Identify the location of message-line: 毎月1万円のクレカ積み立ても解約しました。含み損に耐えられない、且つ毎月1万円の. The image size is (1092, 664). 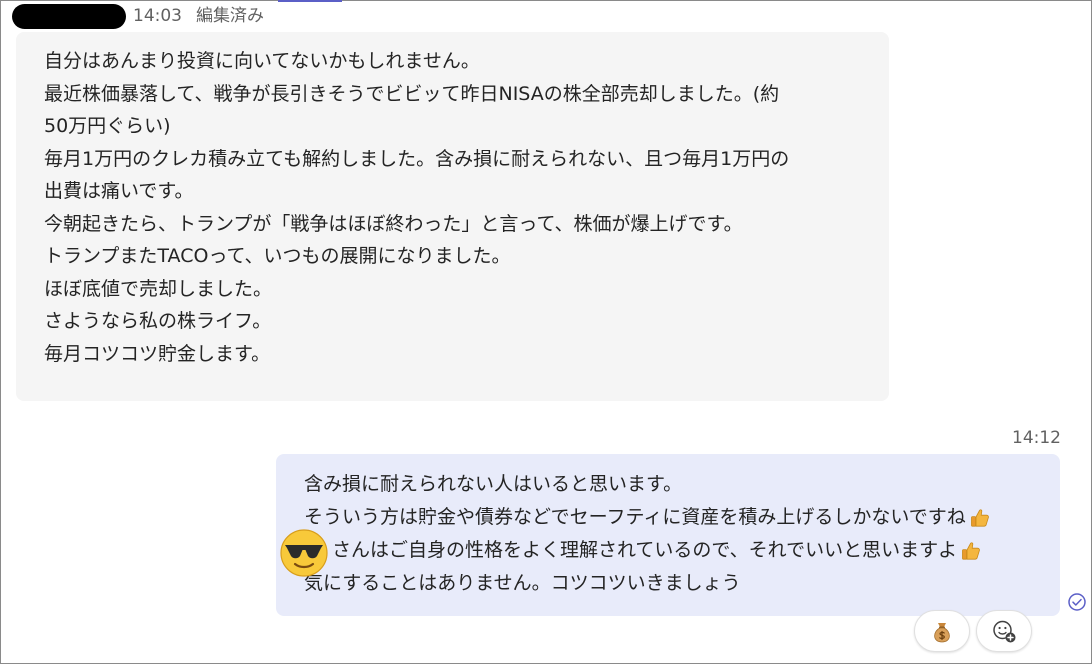
(417, 158).